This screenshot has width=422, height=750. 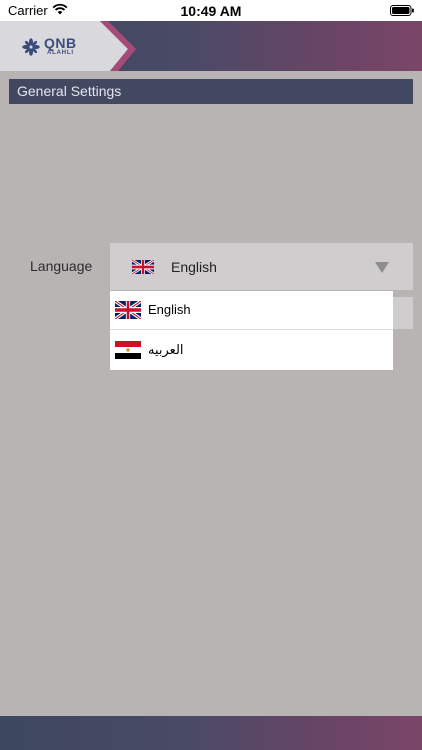 What do you see at coordinates (211, 46) in the screenshot?
I see `app-header: QNB ALAHLI` at bounding box center [211, 46].